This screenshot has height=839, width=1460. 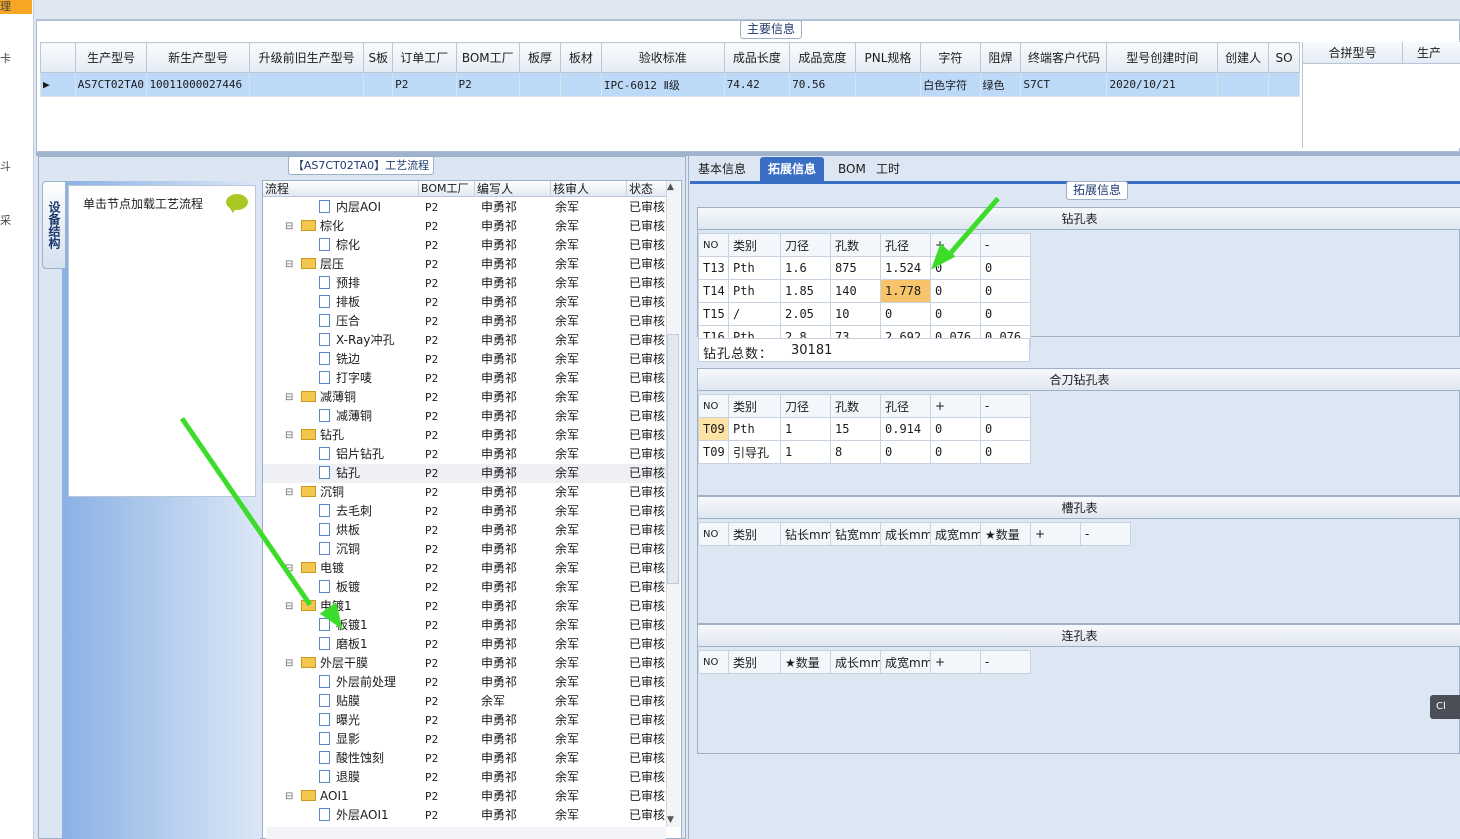 What do you see at coordinates (670, 187) in the screenshot?
I see `scroll-up-icon: ▲` at bounding box center [670, 187].